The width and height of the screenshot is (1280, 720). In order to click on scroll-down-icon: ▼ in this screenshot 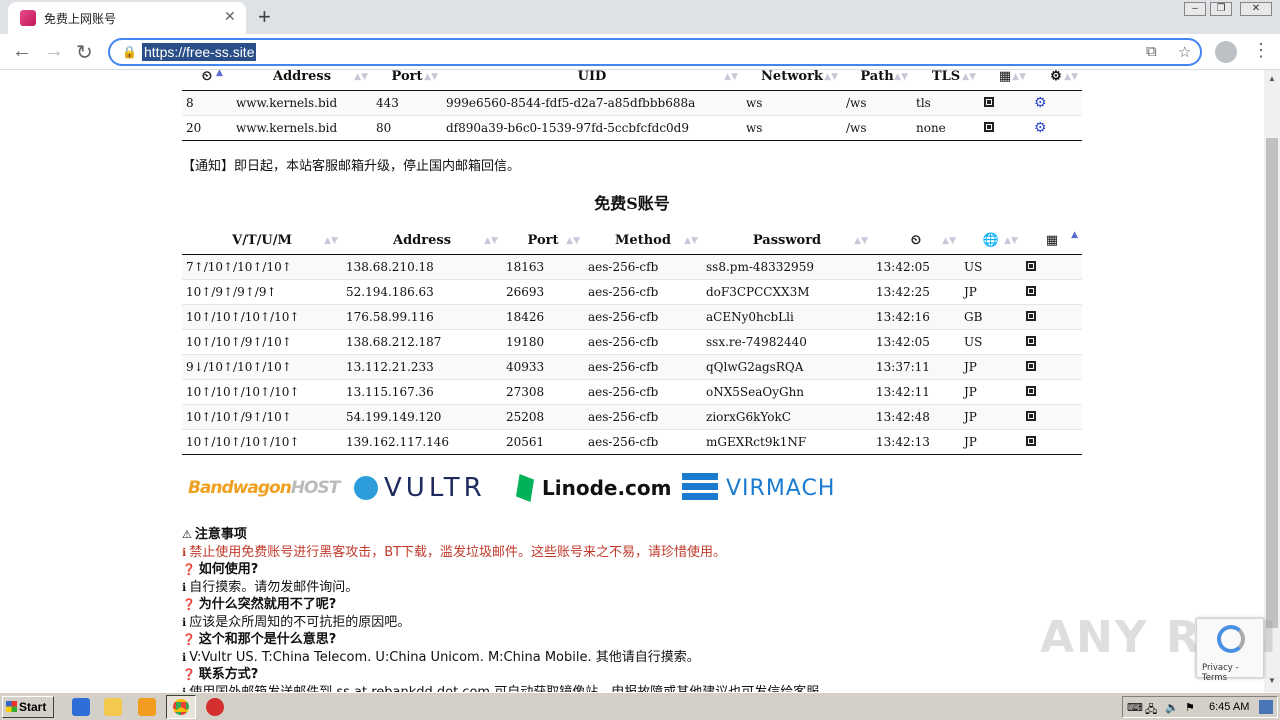, I will do `click(1272, 680)`.